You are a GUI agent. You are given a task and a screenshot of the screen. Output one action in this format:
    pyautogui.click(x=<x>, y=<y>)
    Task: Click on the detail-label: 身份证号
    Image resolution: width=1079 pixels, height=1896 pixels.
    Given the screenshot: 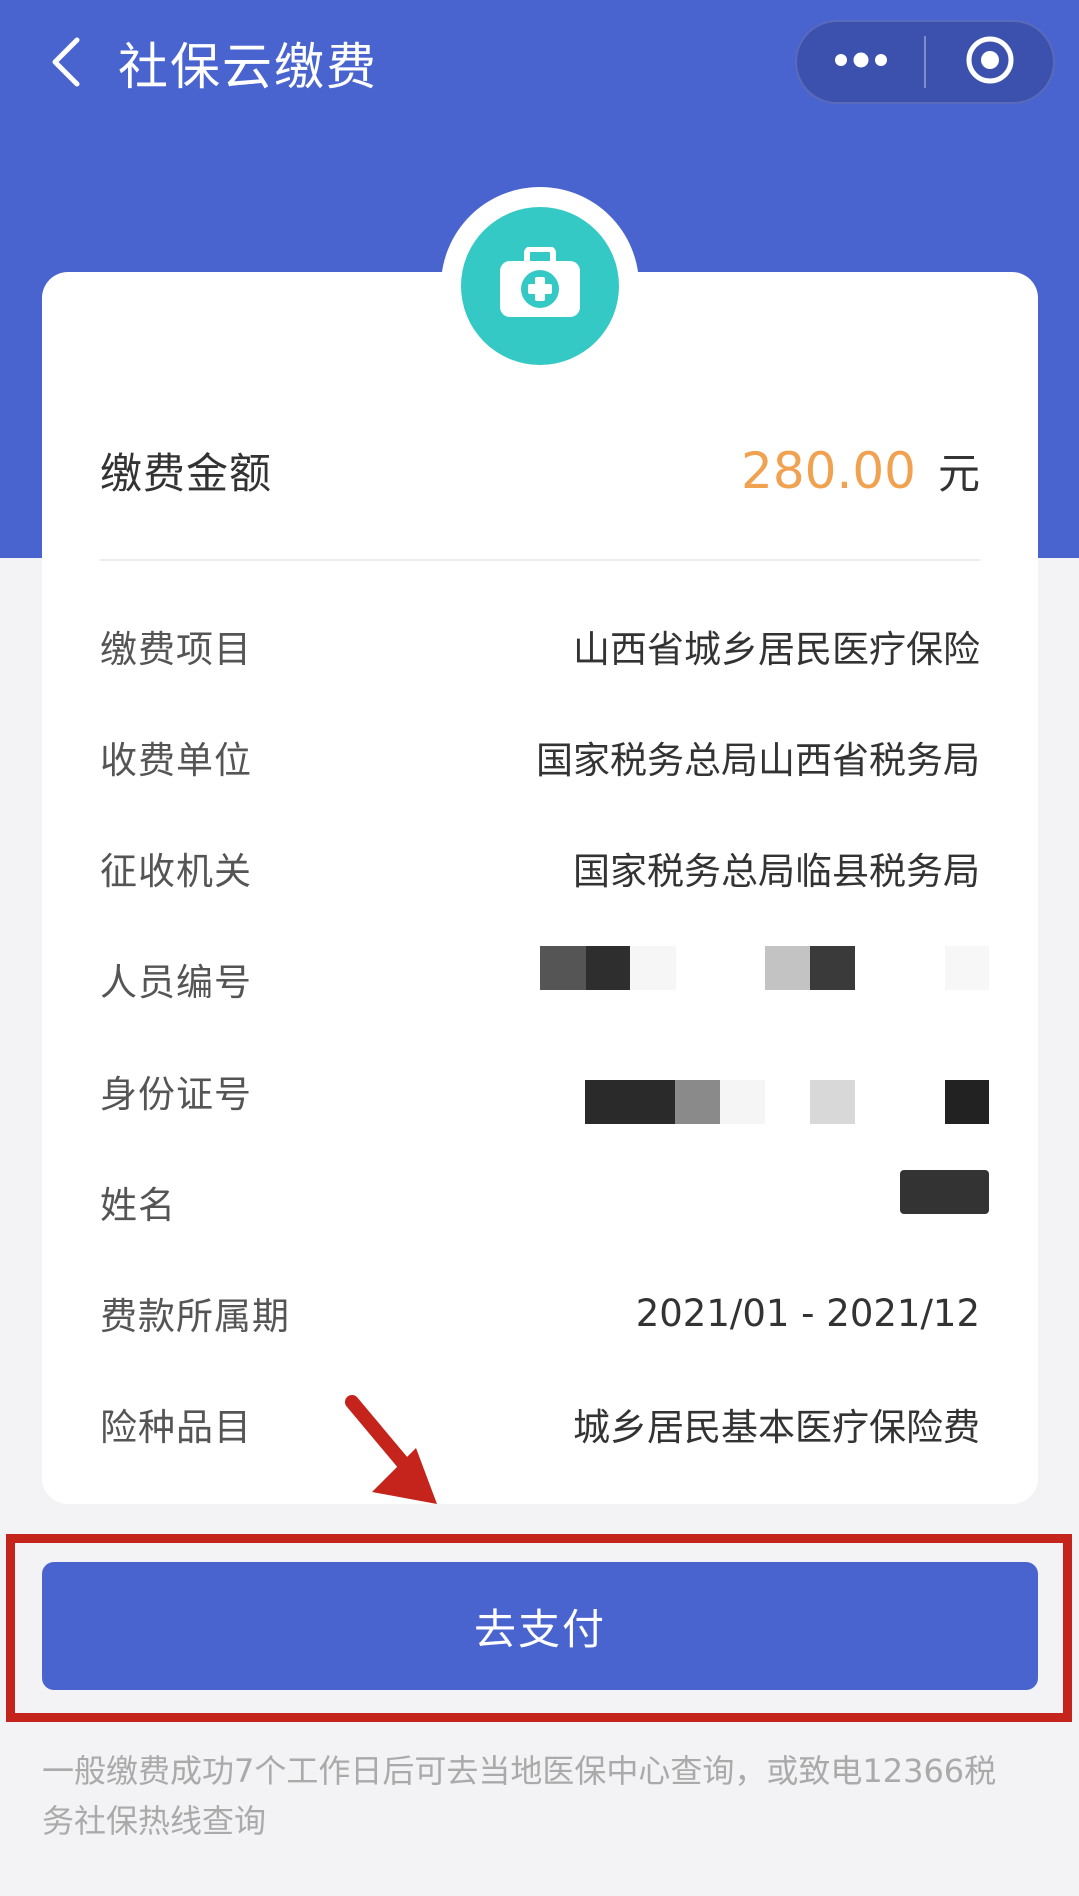 What is the action you would take?
    pyautogui.click(x=176, y=1094)
    